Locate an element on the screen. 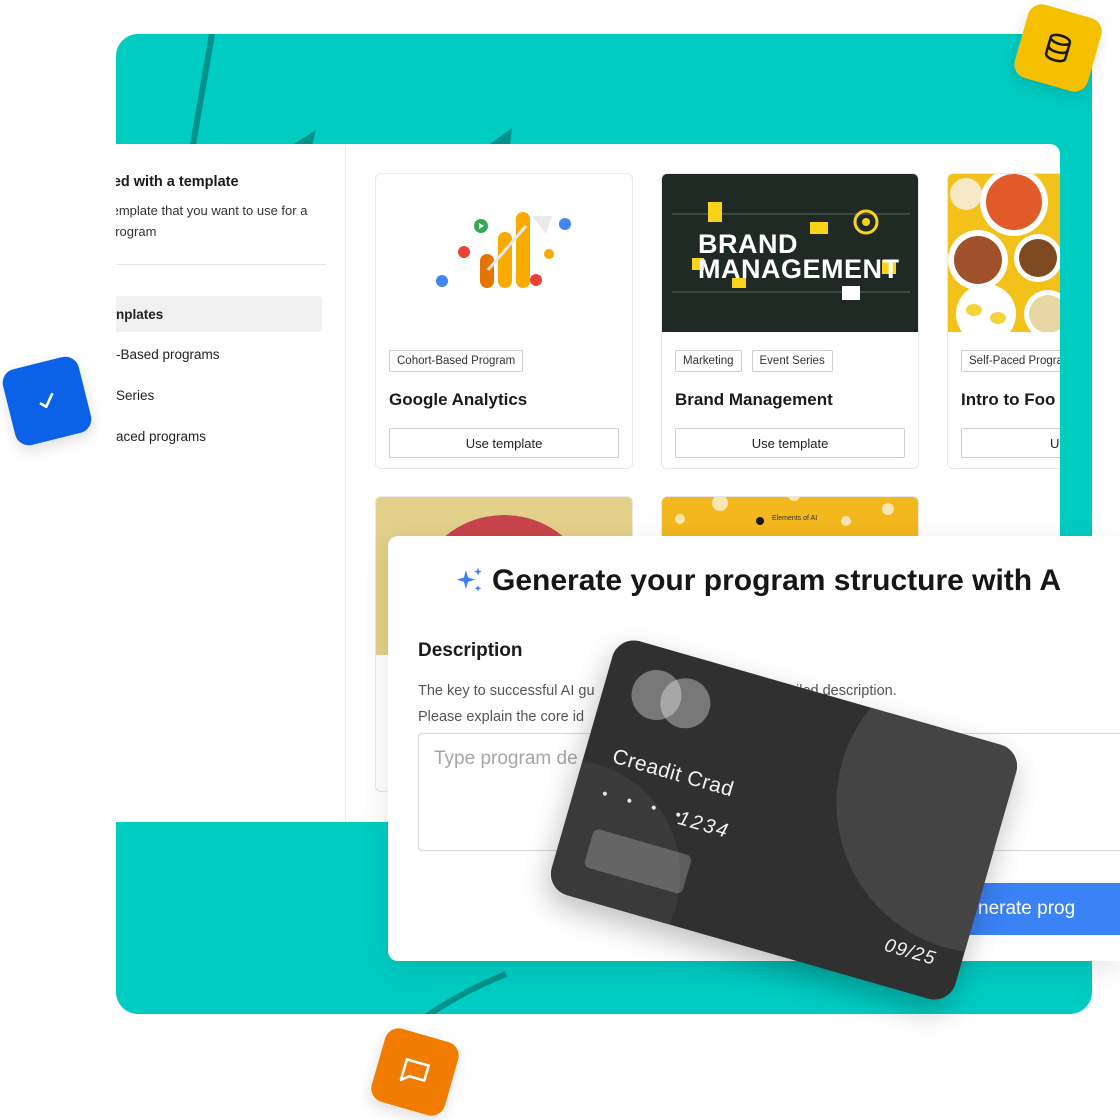 Image resolution: width=1120 pixels, height=1120 pixels. tag: Event Series is located at coordinates (792, 361).